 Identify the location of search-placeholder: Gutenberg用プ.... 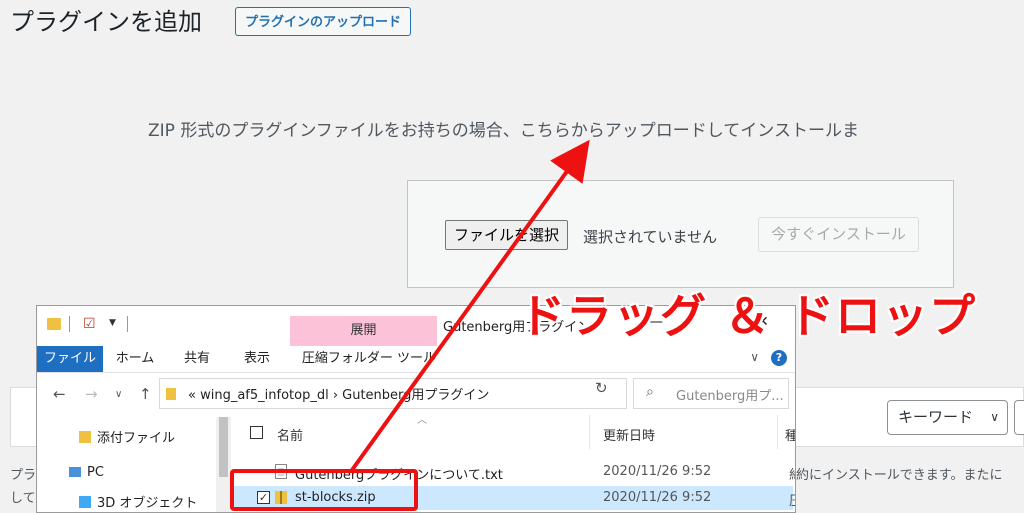
(730, 396).